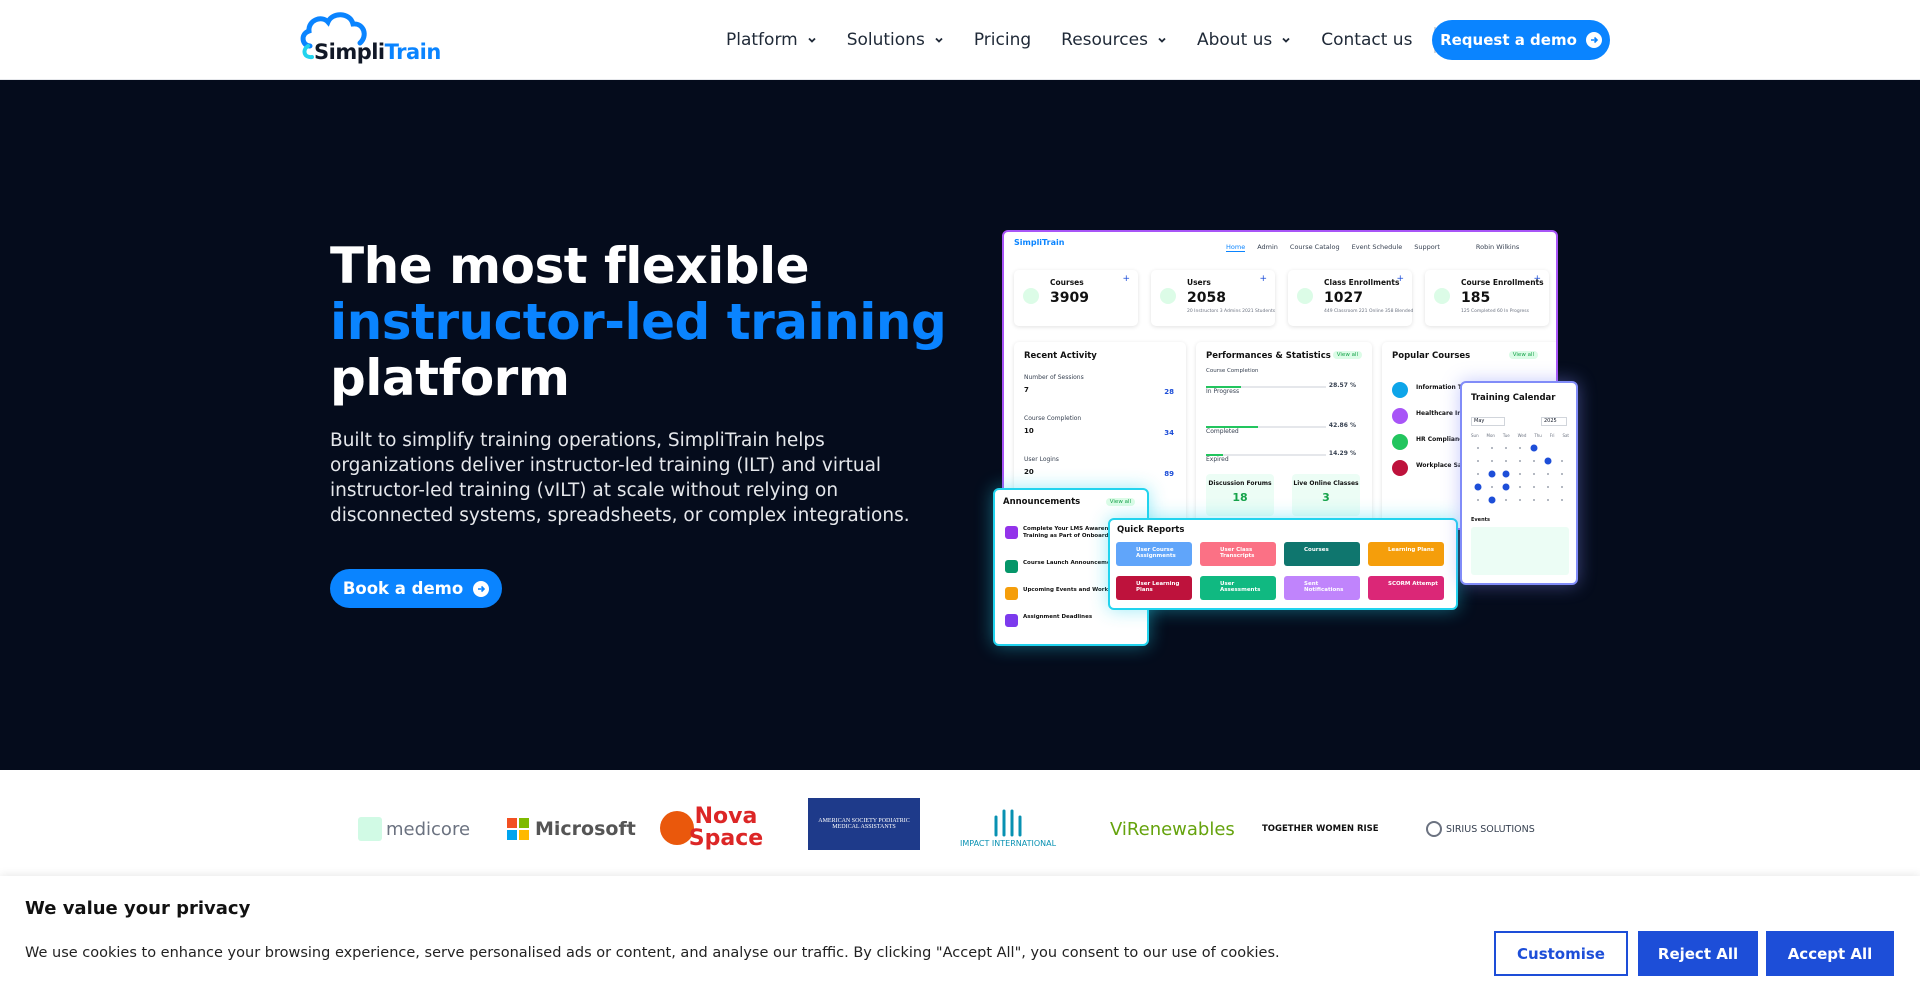  What do you see at coordinates (1206, 298) in the screenshot?
I see `stat-value: 2058` at bounding box center [1206, 298].